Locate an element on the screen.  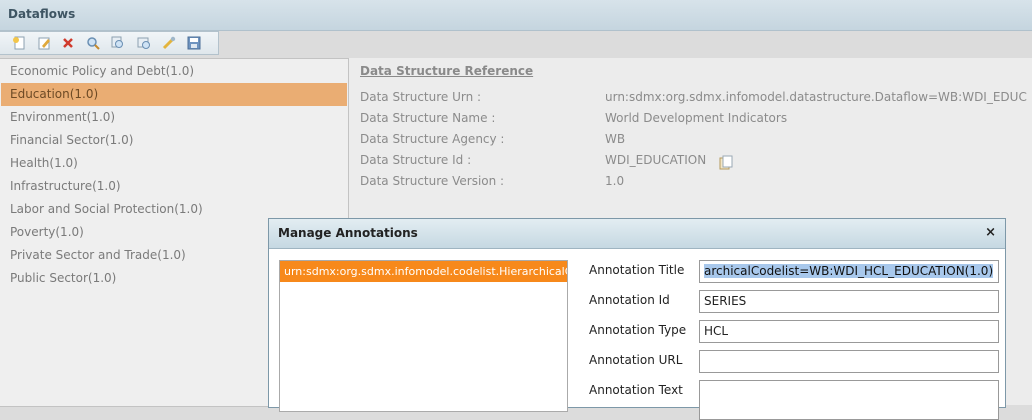
copy-icon is located at coordinates (726, 164).